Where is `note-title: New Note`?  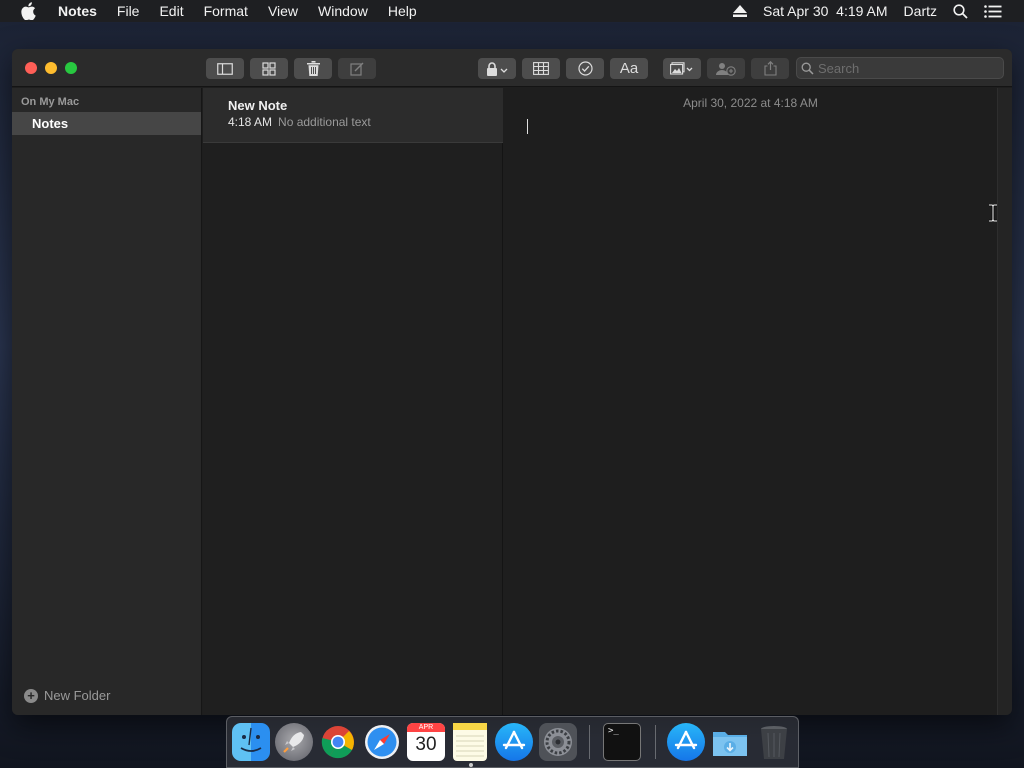 note-title: New Note is located at coordinates (258, 105).